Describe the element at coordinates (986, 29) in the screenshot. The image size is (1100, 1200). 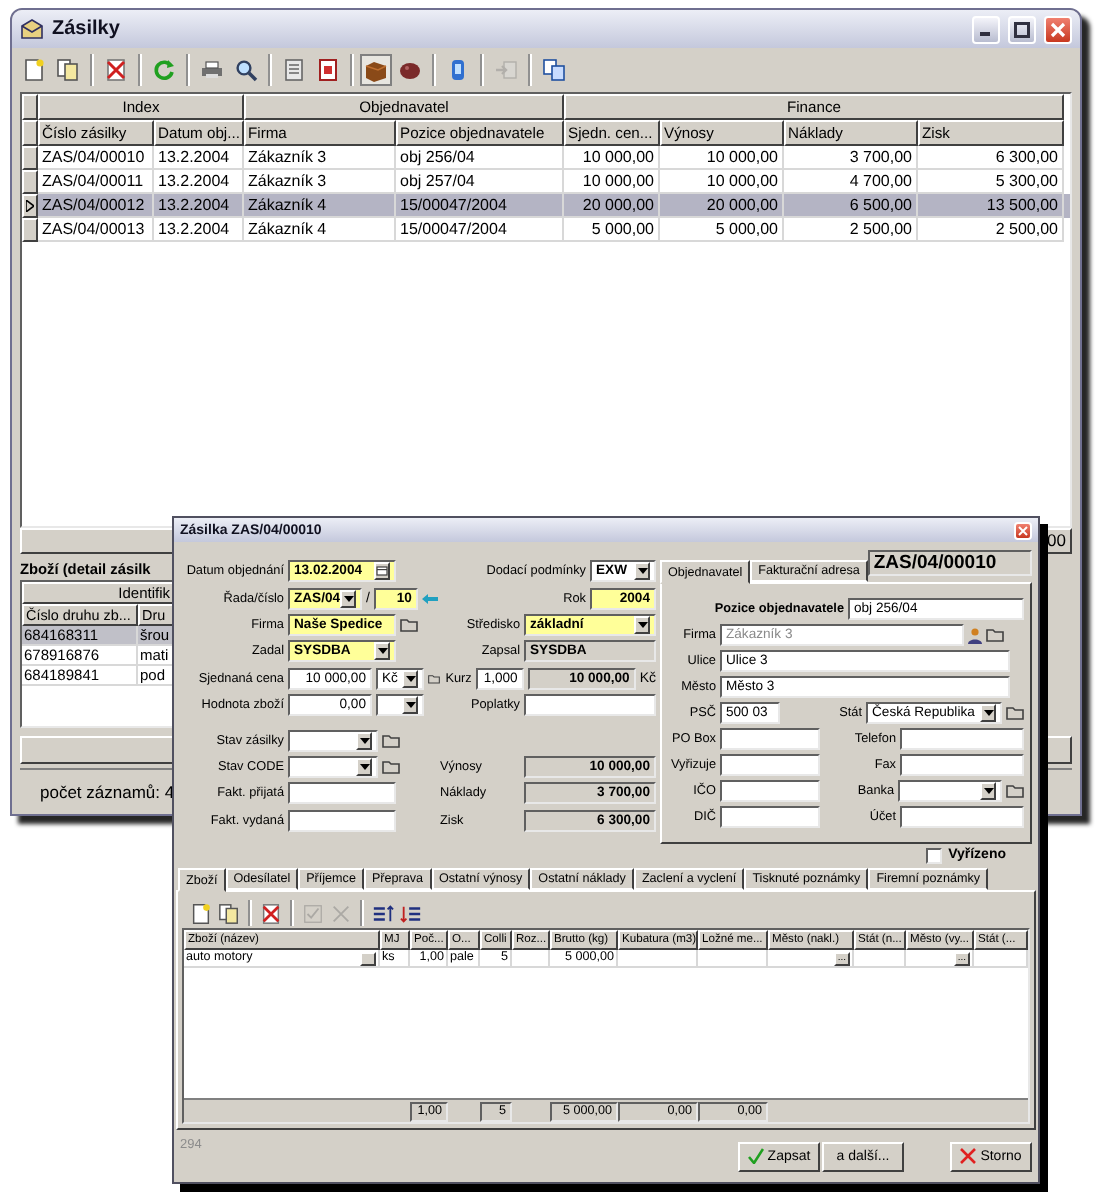
I see `minimize-button` at that location.